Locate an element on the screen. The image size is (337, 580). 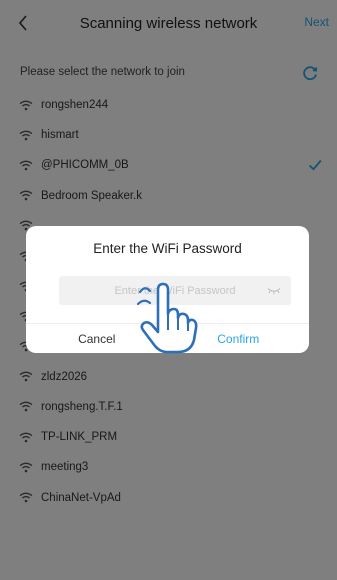
eye-closed-icon is located at coordinates (274, 291).